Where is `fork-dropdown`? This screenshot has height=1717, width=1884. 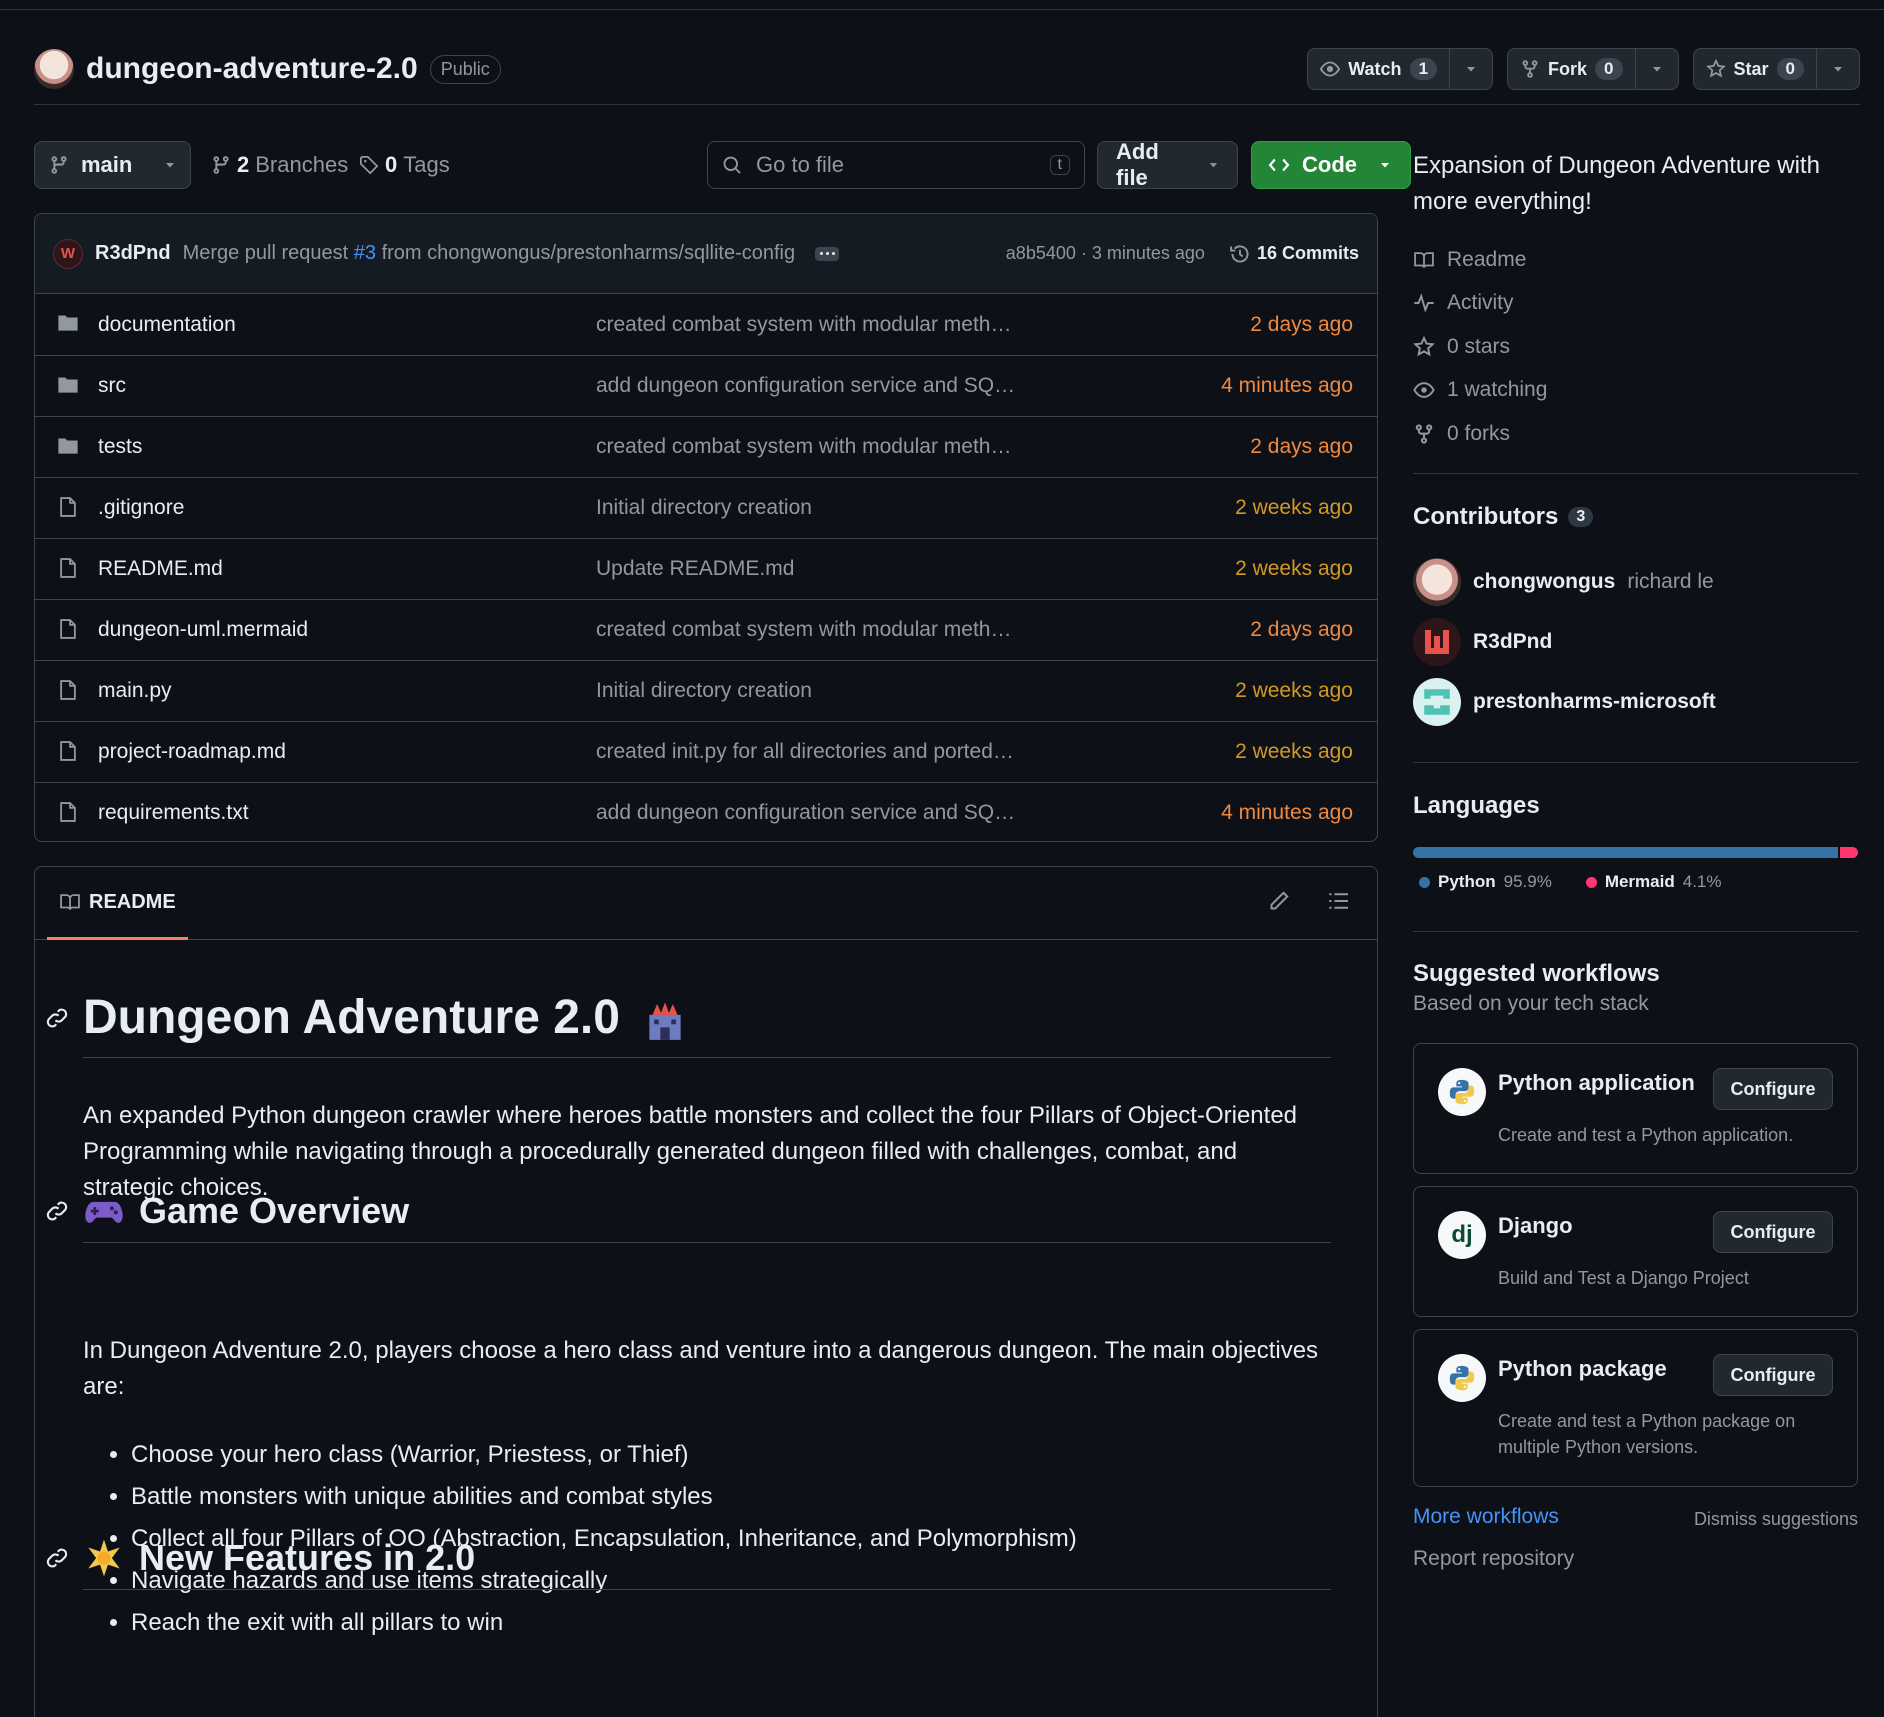
fork-dropdown is located at coordinates (1657, 69).